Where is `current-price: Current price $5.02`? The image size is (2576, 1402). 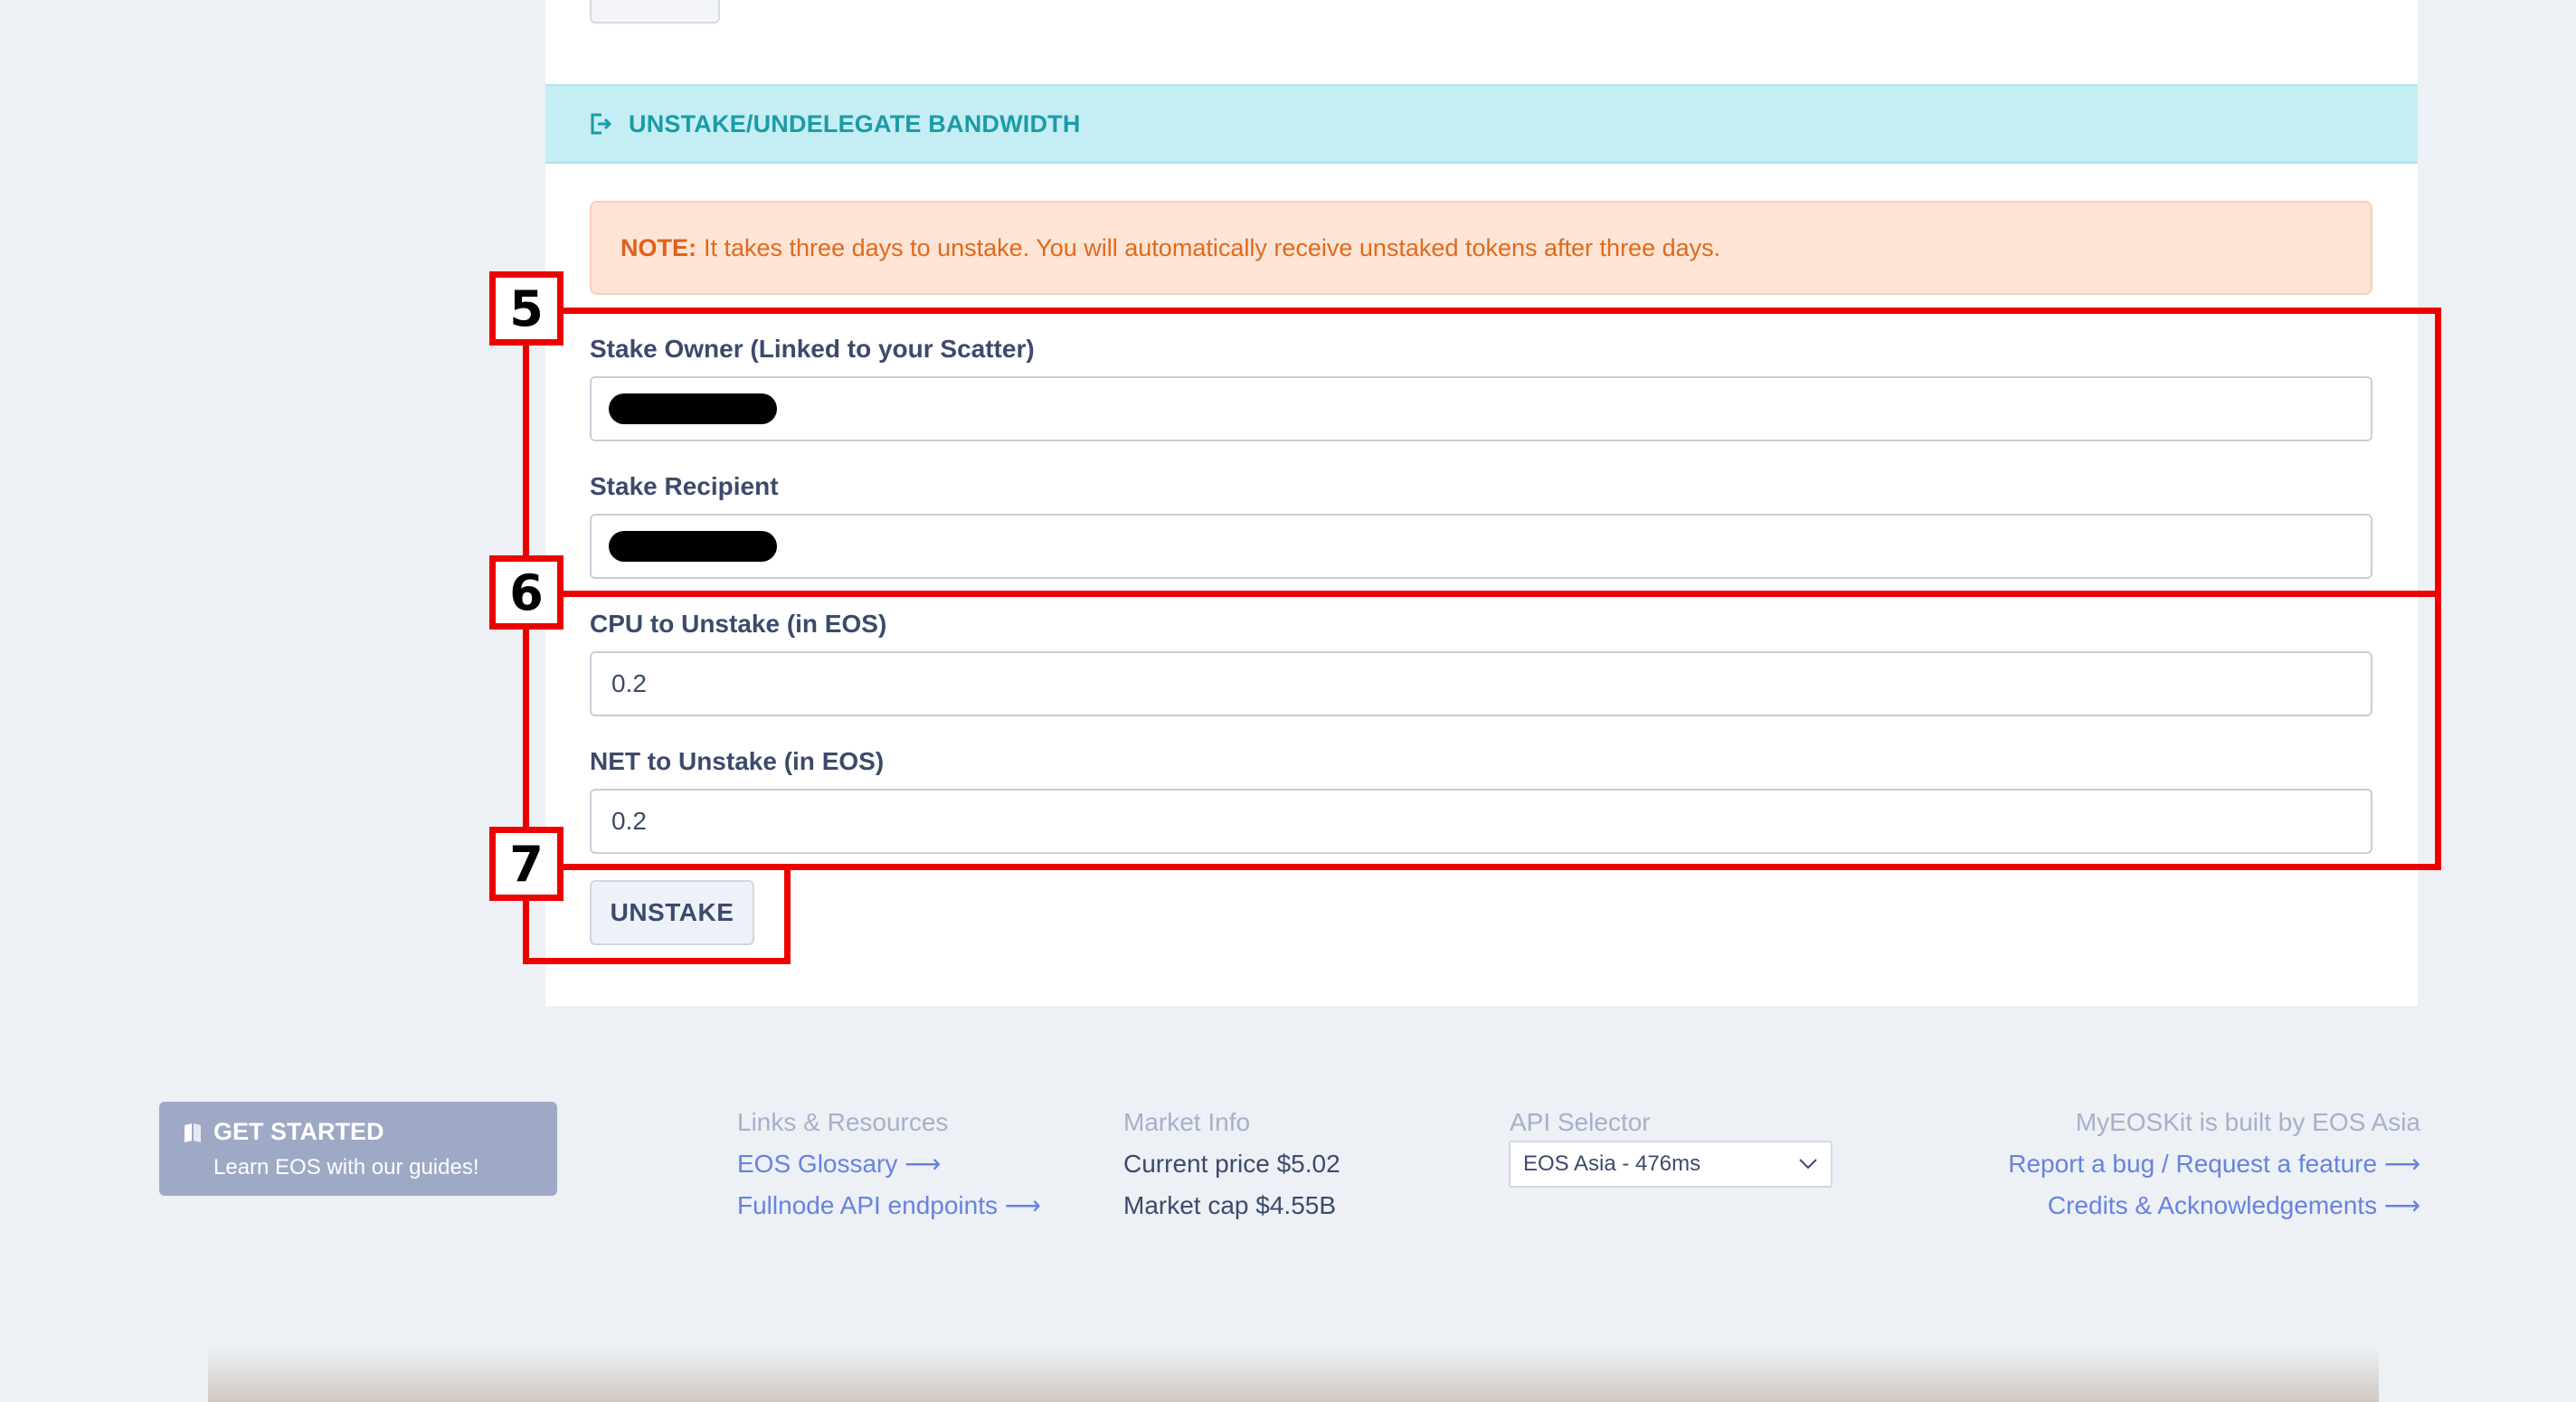
current-price: Current price $5.02 is located at coordinates (1231, 1164).